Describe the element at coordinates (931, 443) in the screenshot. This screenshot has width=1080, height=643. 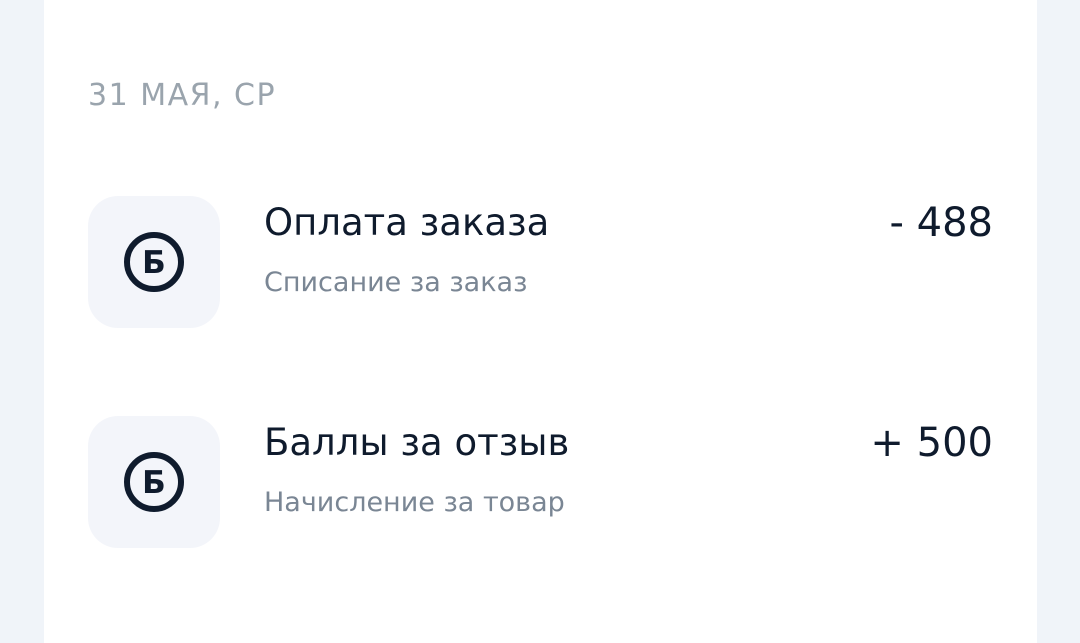
I see `transaction-amount: + 500` at that location.